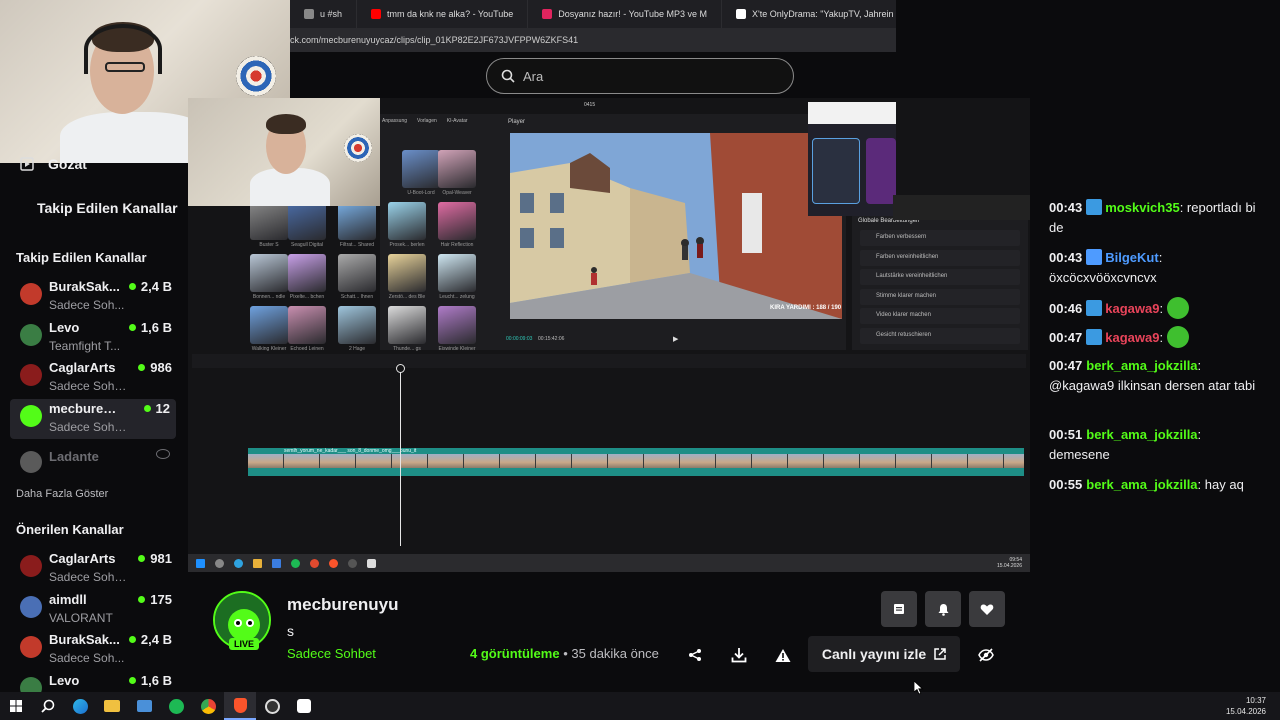 The width and height of the screenshot is (1280, 720). Describe the element at coordinates (53, 164) in the screenshot. I see `sidebar-browse: Gözat` at that location.